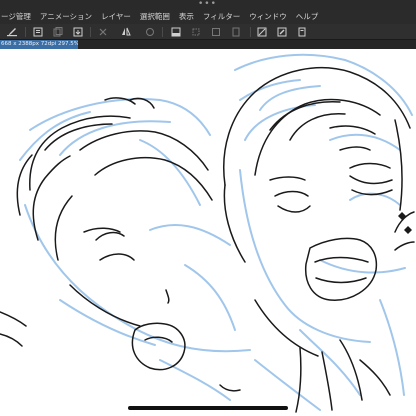  Describe the element at coordinates (78, 32) in the screenshot. I see `layer-export-icon` at that location.